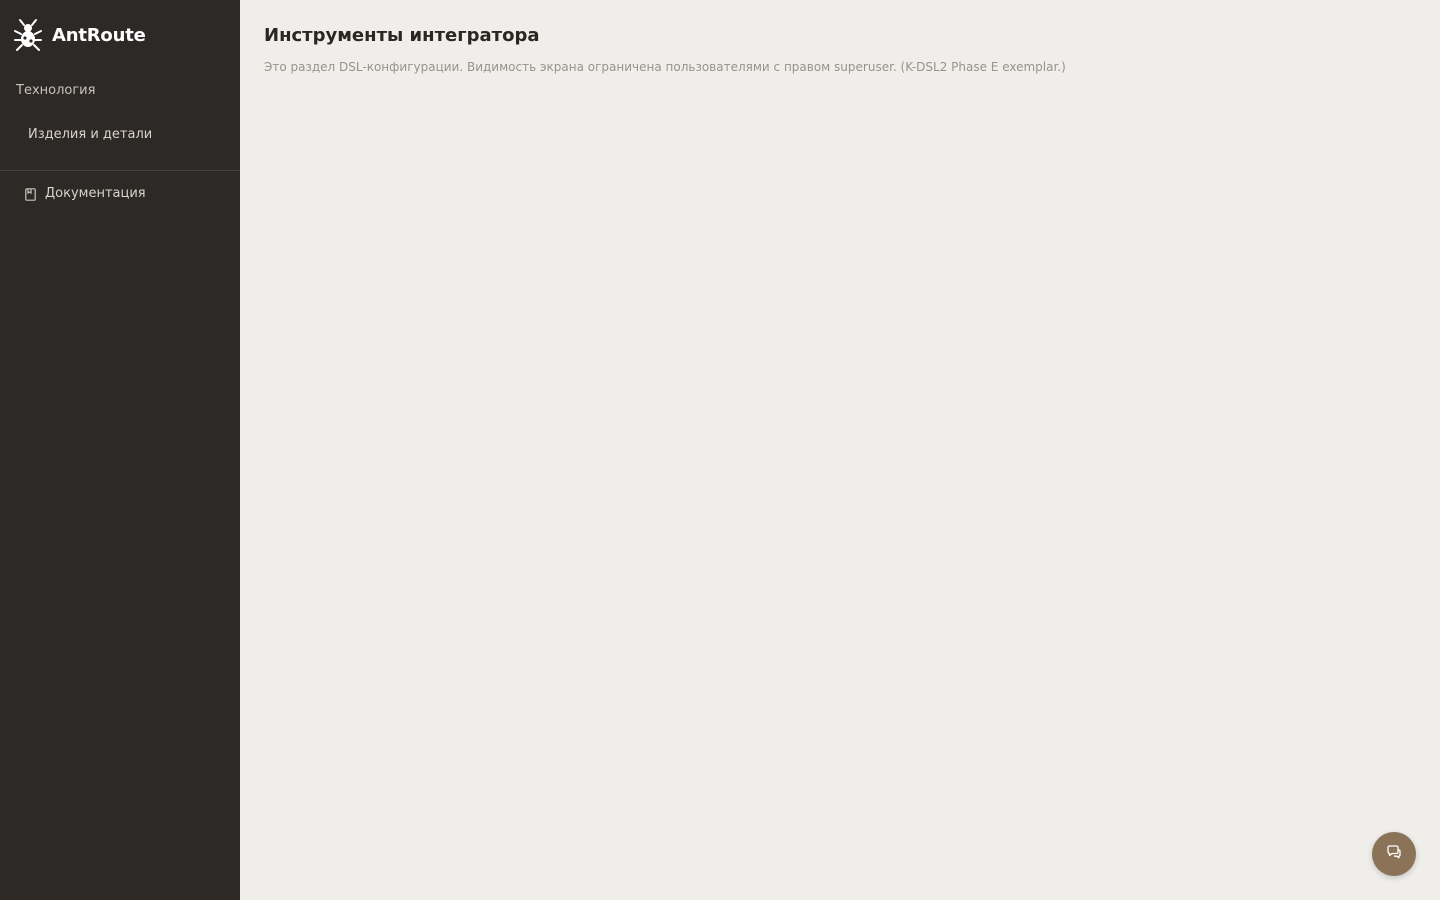  I want to click on page-title: Инструменты интегратора, so click(402, 35).